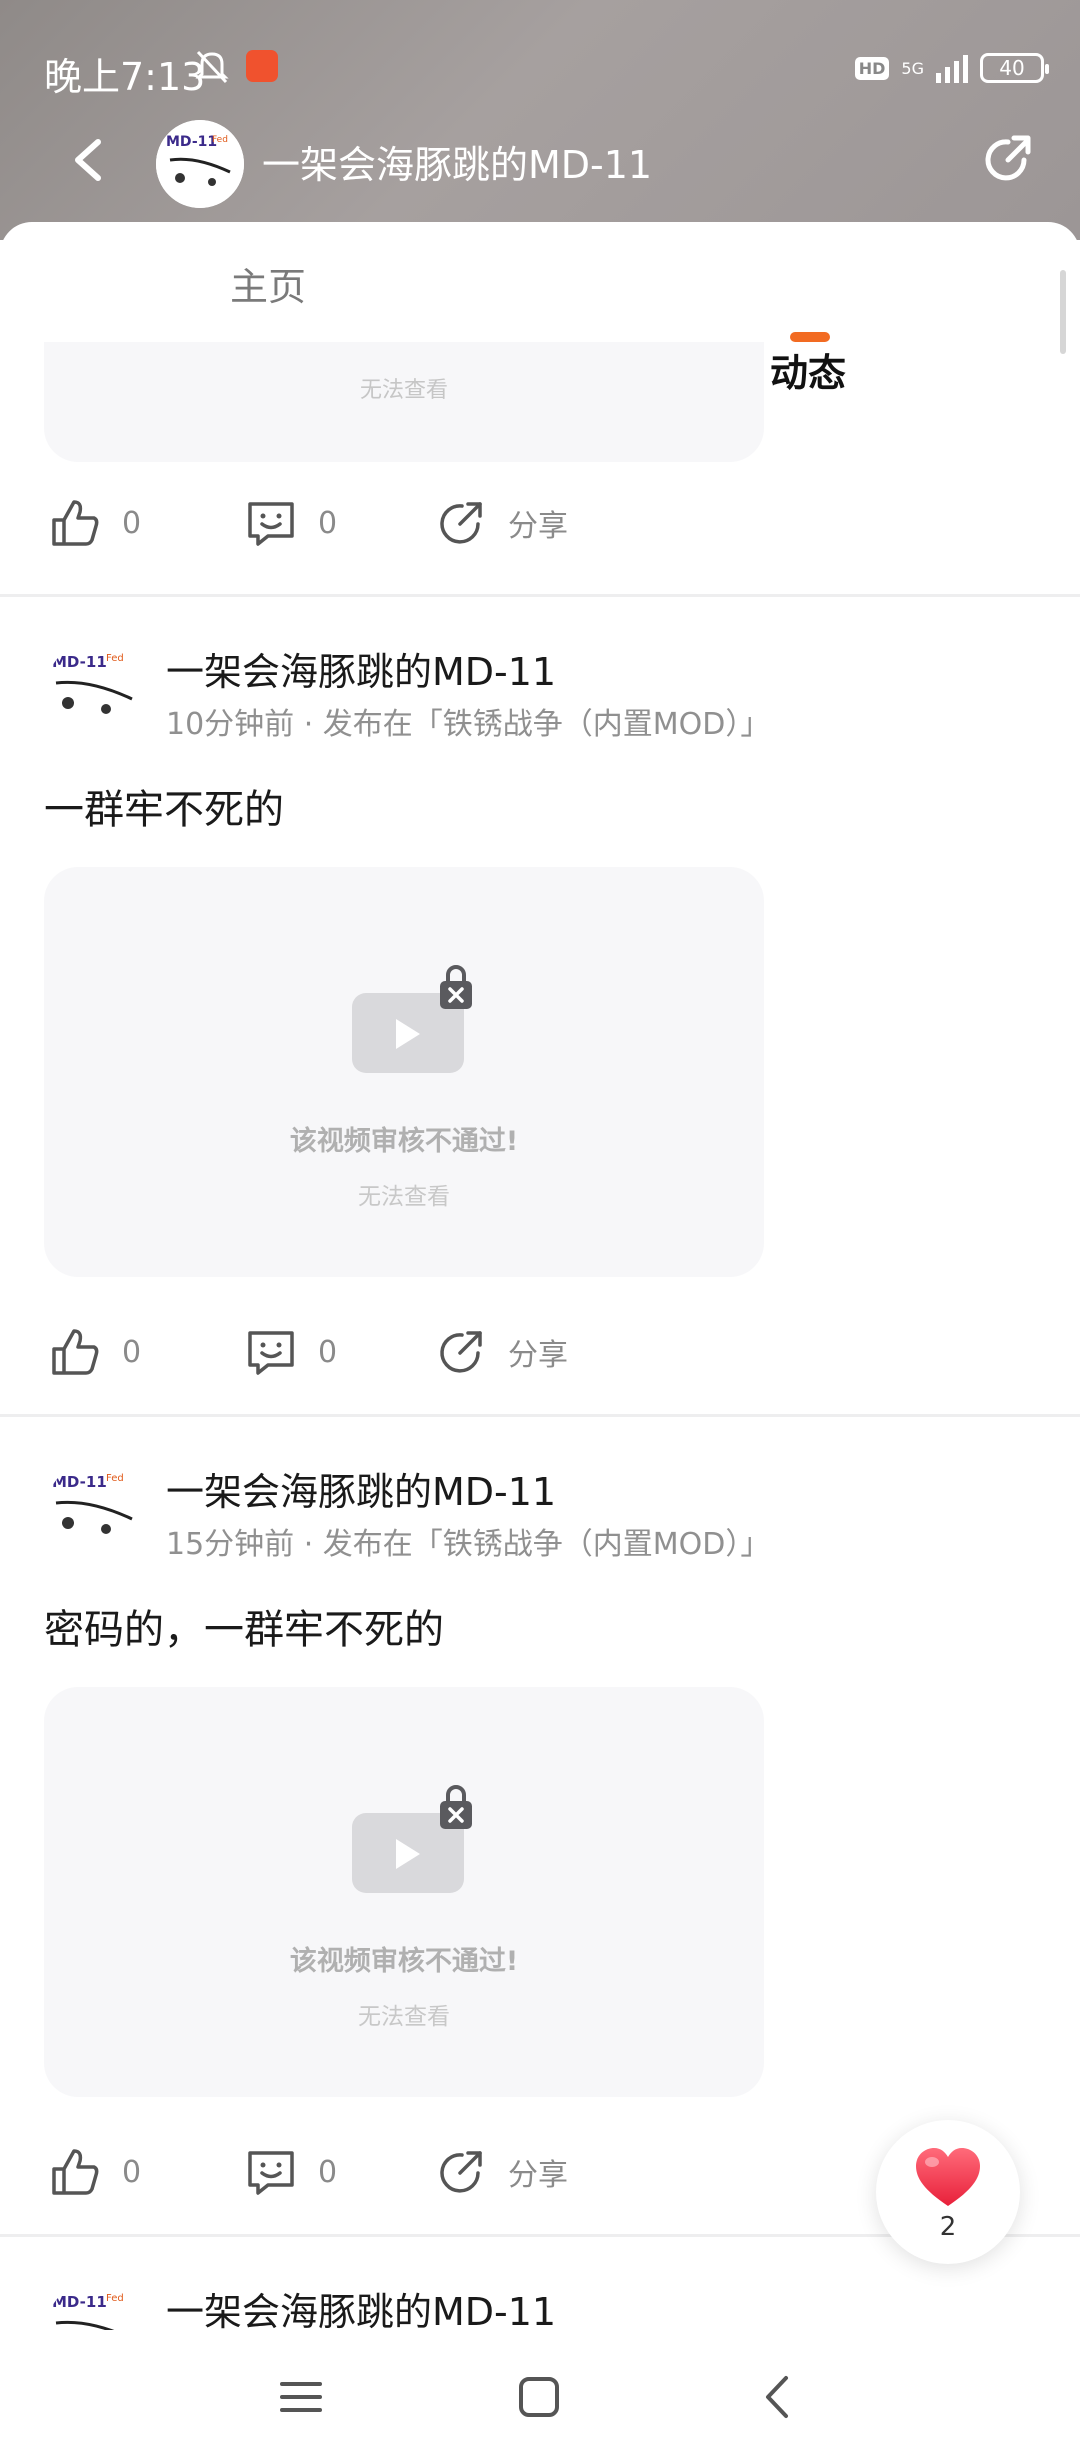 The height and width of the screenshot is (2460, 1080). What do you see at coordinates (125, 77) in the screenshot?
I see `status-time: 晚上7:13` at bounding box center [125, 77].